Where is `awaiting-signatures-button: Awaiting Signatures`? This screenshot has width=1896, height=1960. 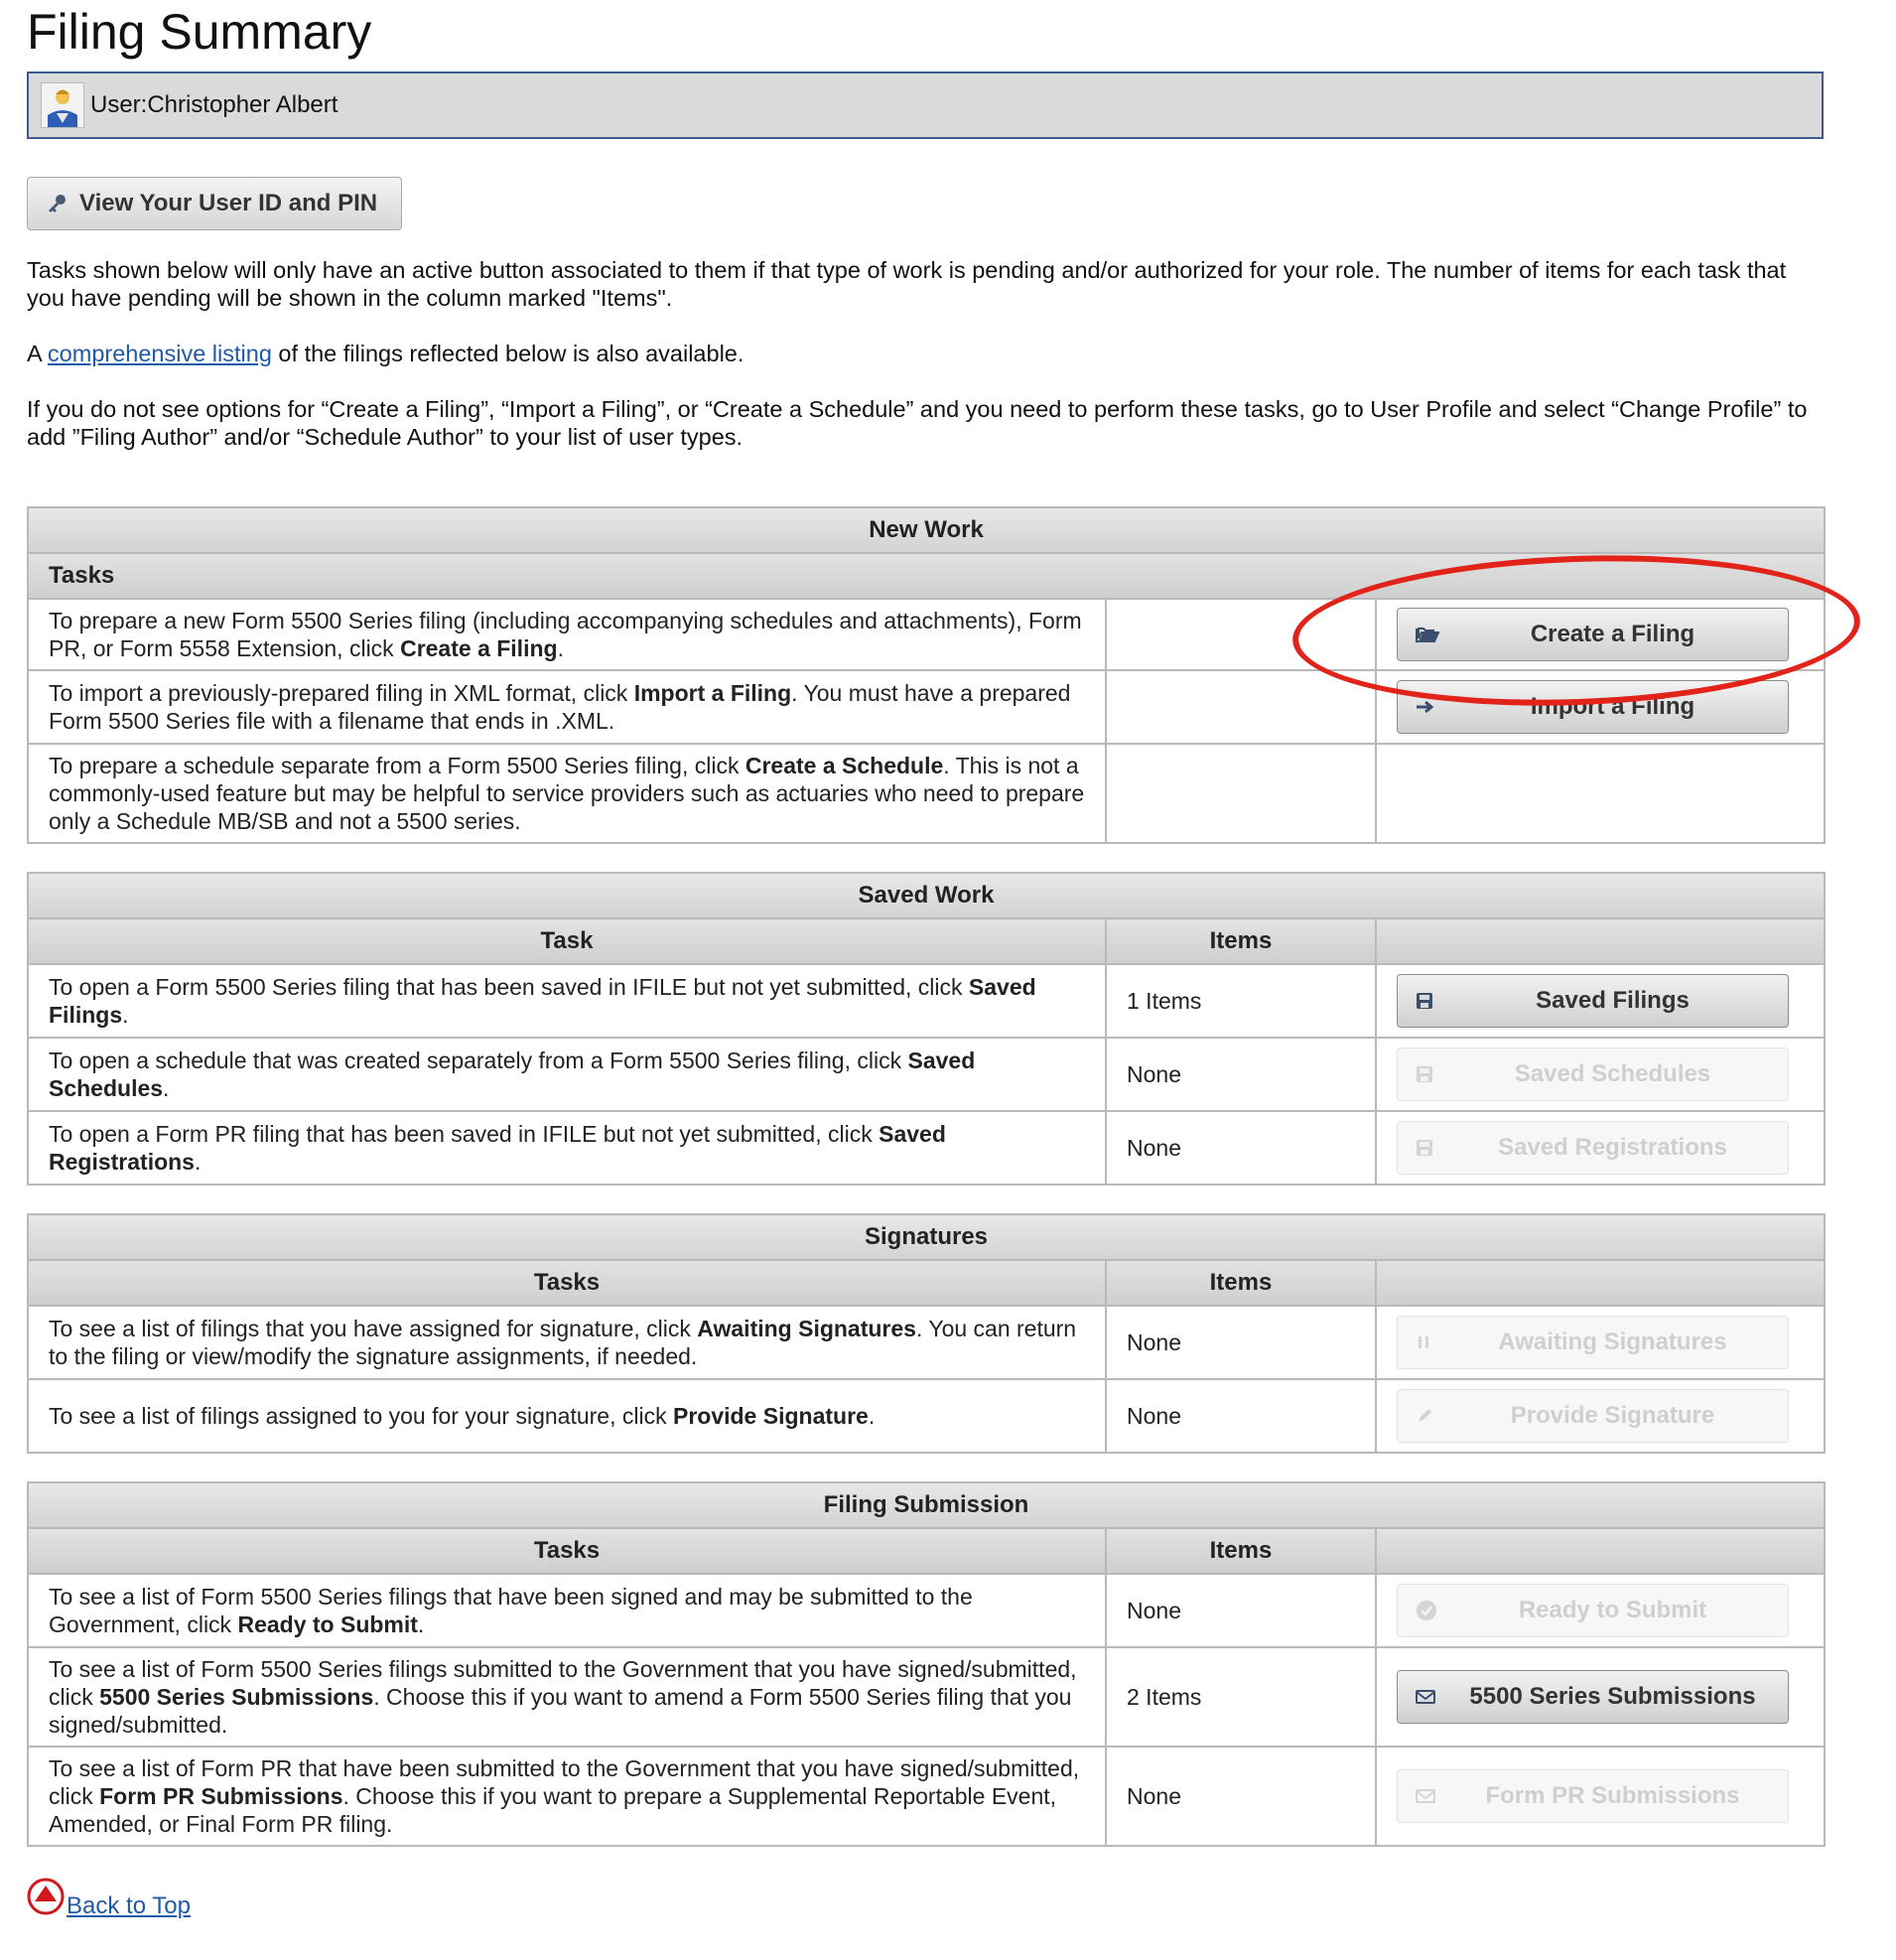
awaiting-signatures-button: Awaiting Signatures is located at coordinates (1593, 1342).